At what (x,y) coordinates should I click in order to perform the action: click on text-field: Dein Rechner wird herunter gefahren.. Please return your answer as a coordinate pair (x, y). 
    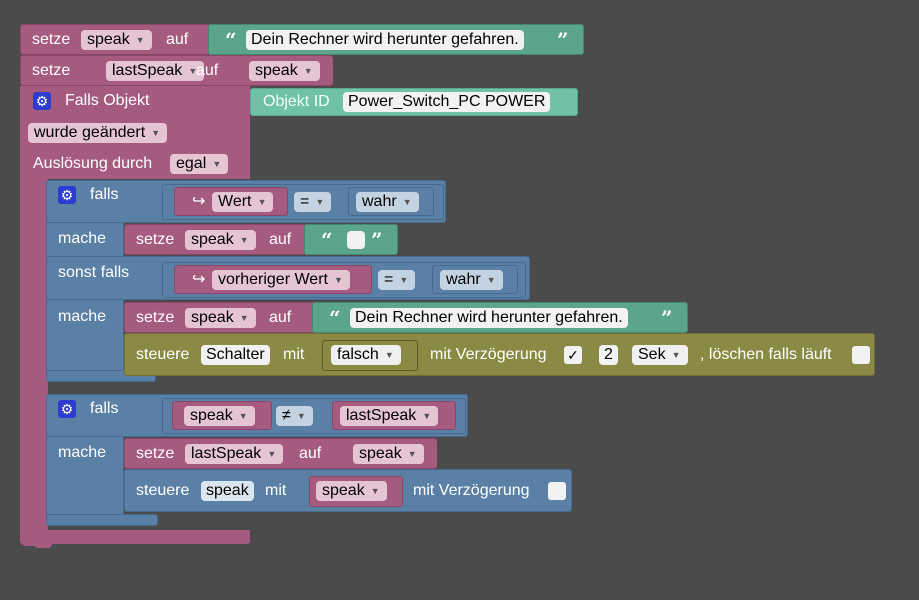
    Looking at the image, I should click on (385, 40).